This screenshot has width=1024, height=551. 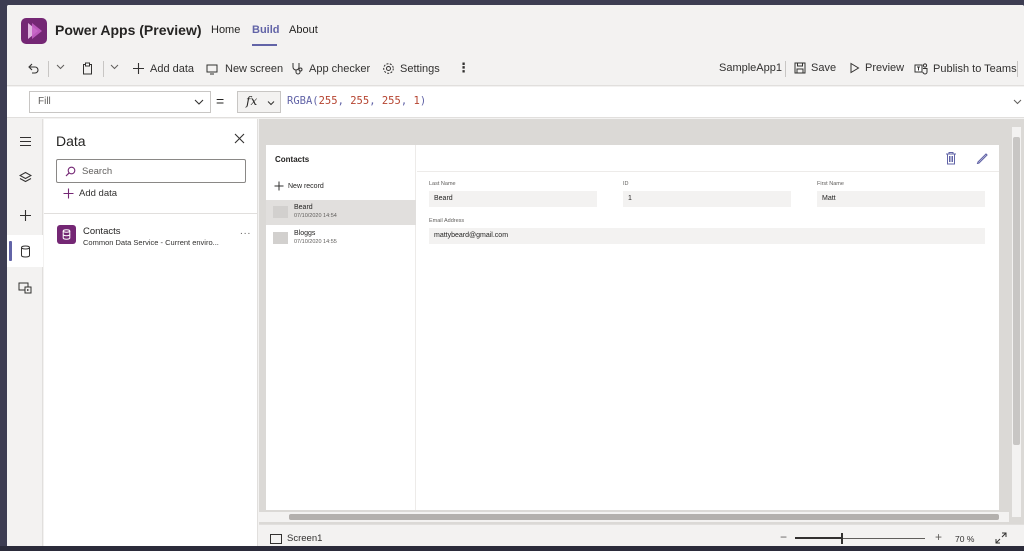 What do you see at coordinates (60, 66) in the screenshot?
I see `undo-dropdown` at bounding box center [60, 66].